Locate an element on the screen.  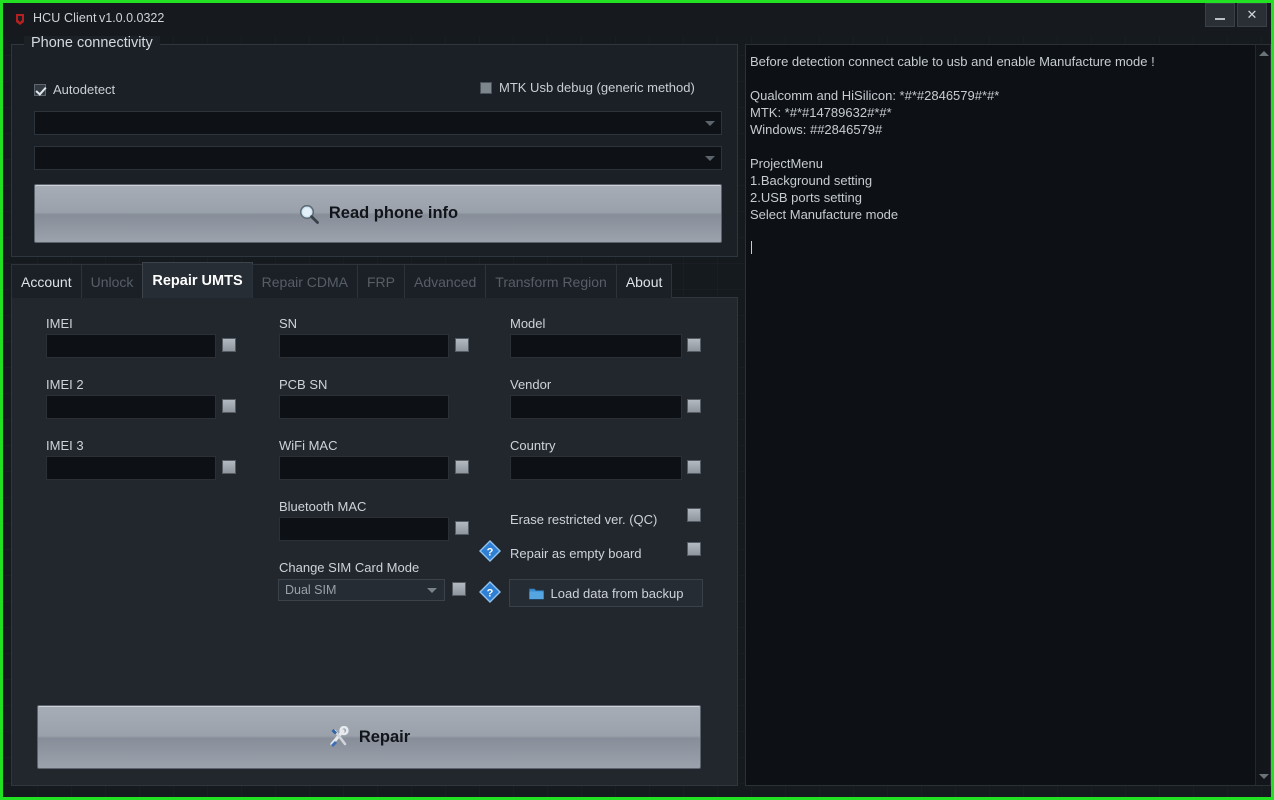
pcb-sn-label: PCB SN is located at coordinates (303, 384).